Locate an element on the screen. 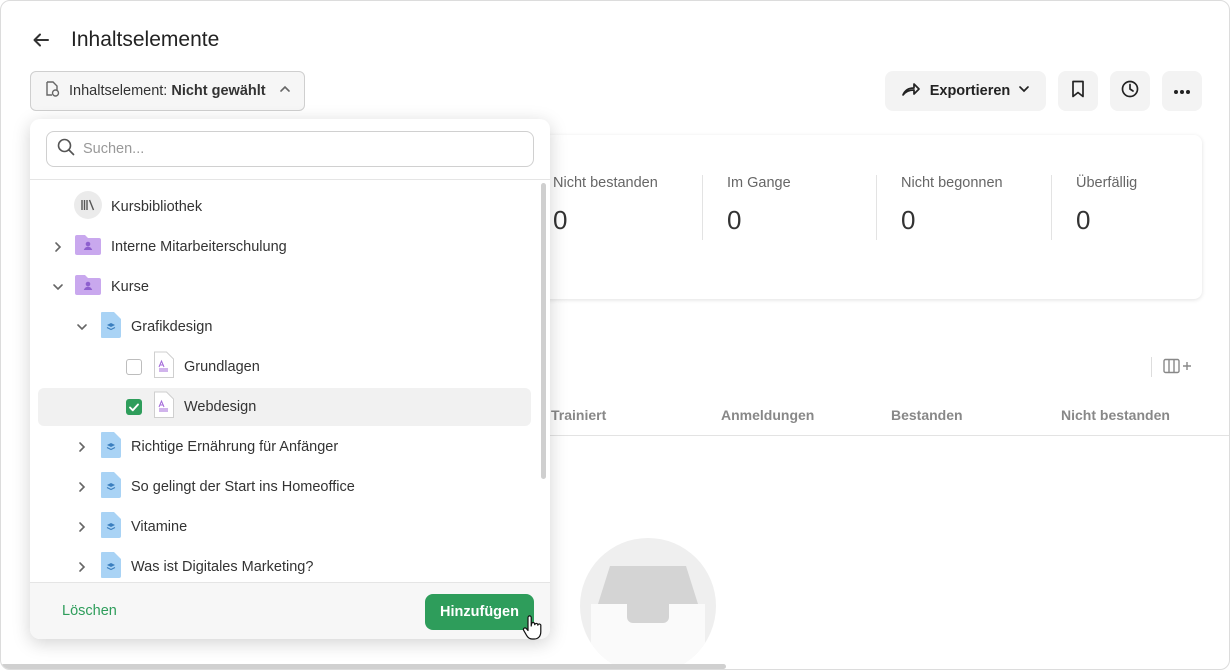  horizontal-scrollbar is located at coordinates (363, 666).